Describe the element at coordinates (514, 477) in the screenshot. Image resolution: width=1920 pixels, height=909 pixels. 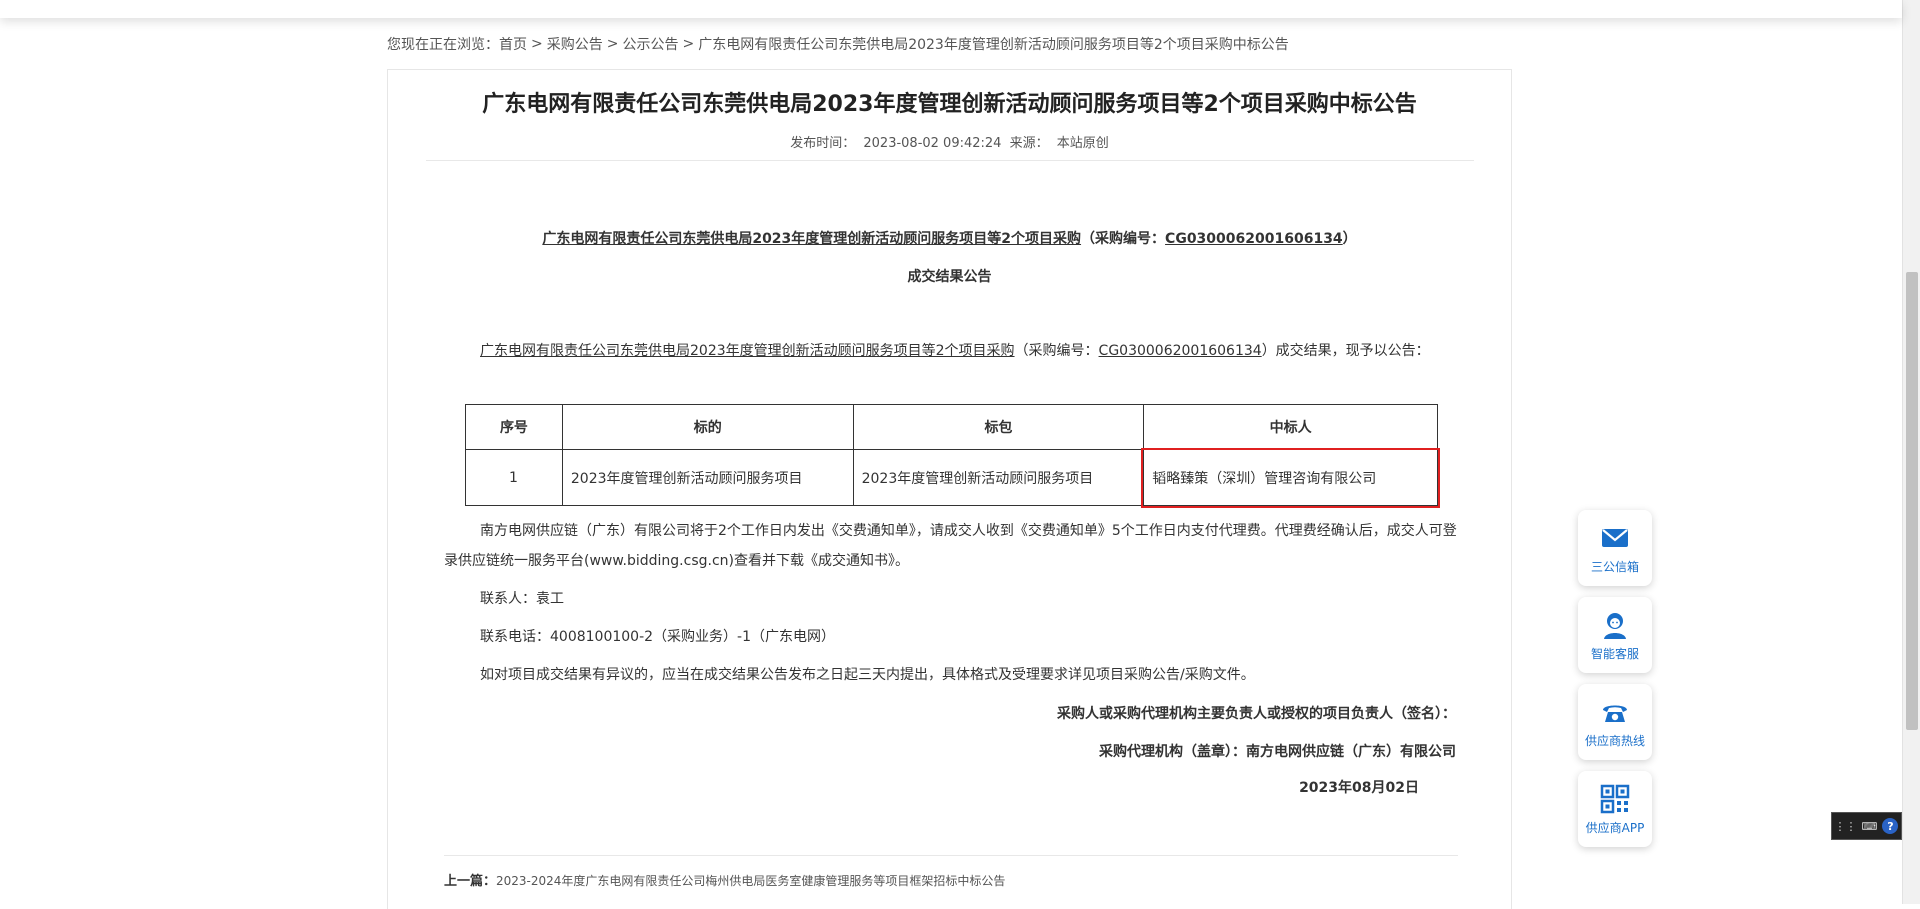
I see `table-cell-index: 1` at that location.